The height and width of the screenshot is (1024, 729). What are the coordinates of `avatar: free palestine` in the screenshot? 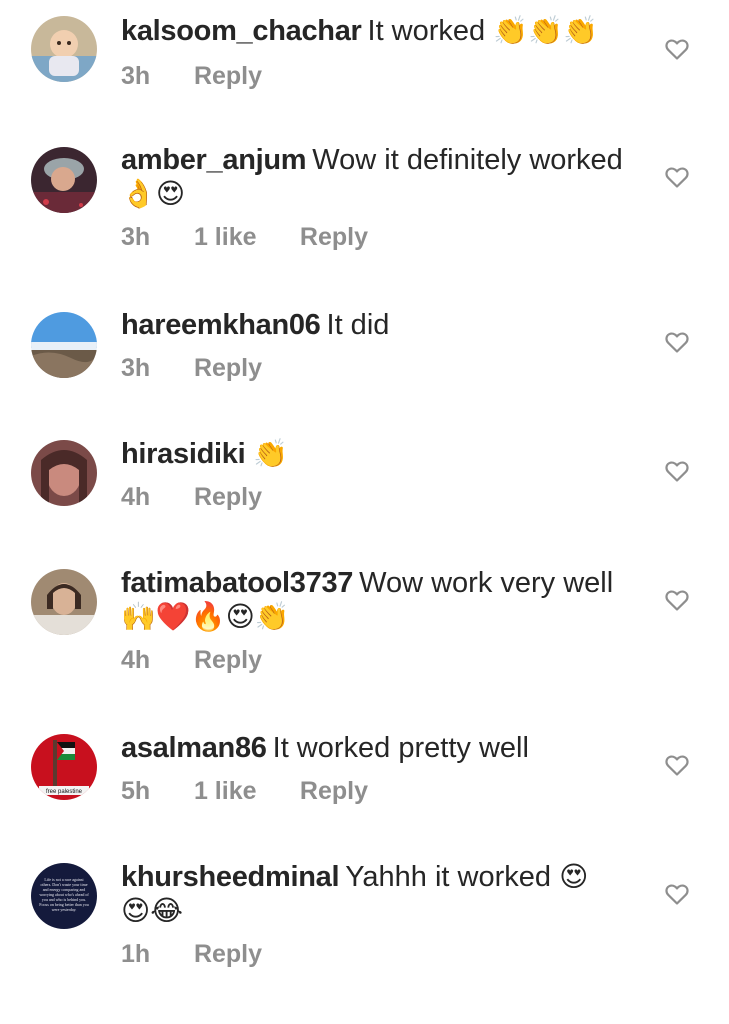 It's located at (64, 767).